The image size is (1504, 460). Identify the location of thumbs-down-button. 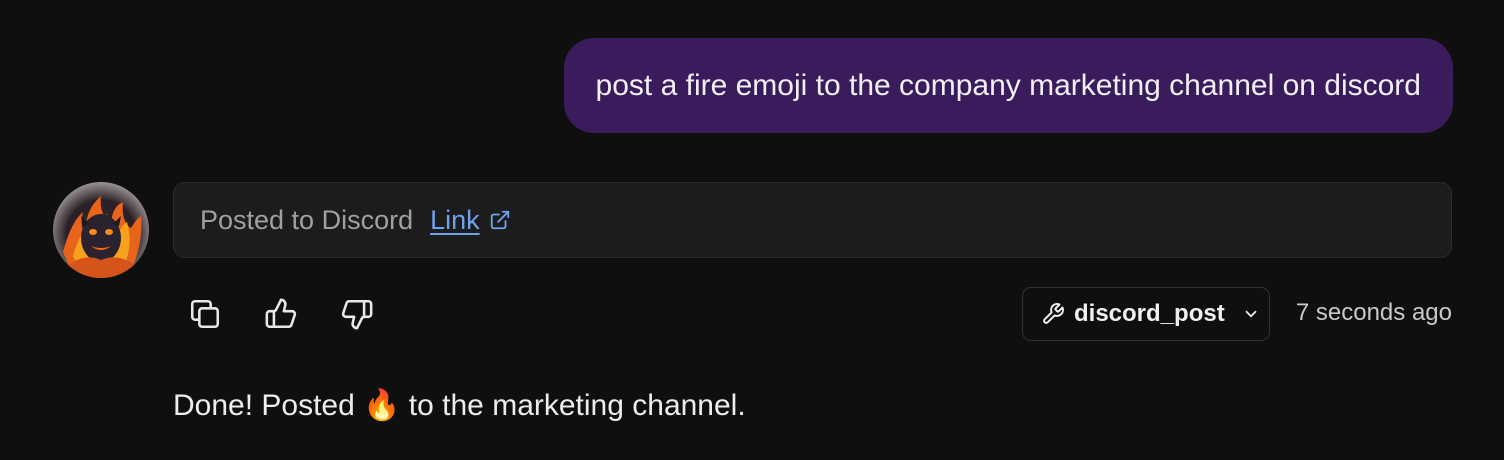
(357, 314).